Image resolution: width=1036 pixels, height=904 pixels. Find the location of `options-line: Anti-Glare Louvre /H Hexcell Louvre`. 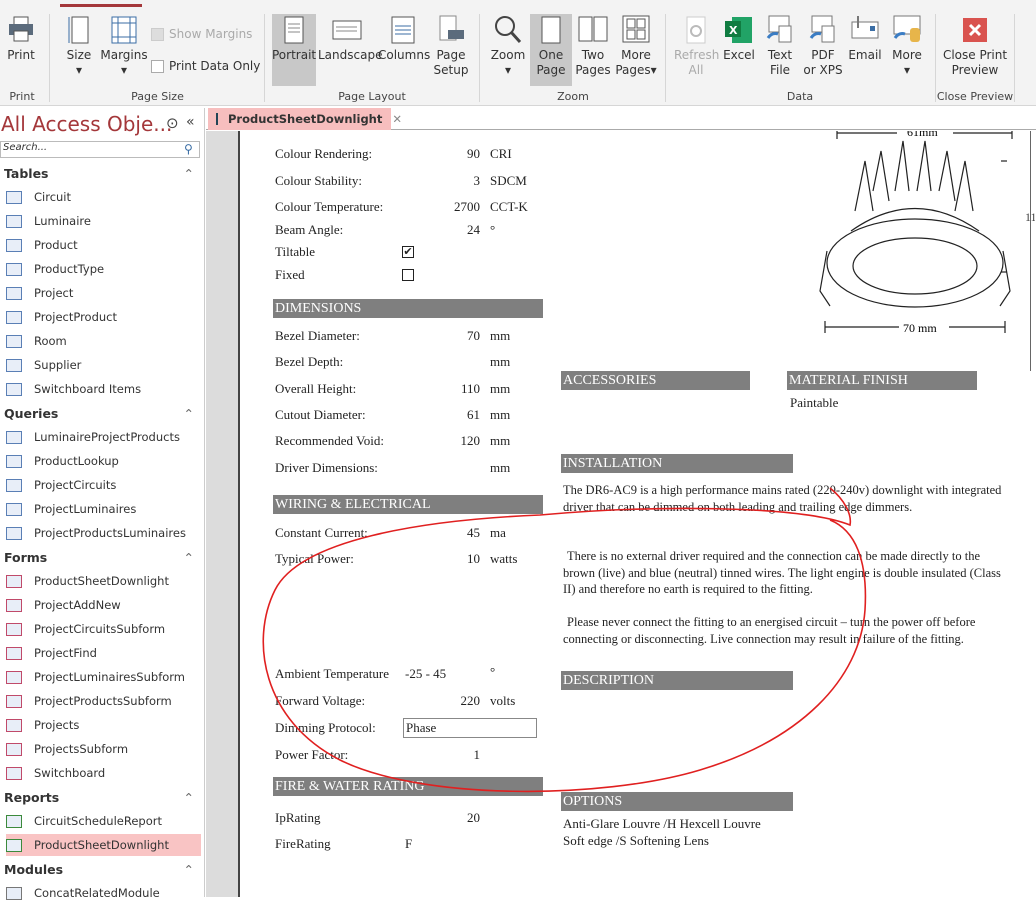

options-line: Anti-Glare Louvre /H Hexcell Louvre is located at coordinates (662, 823).